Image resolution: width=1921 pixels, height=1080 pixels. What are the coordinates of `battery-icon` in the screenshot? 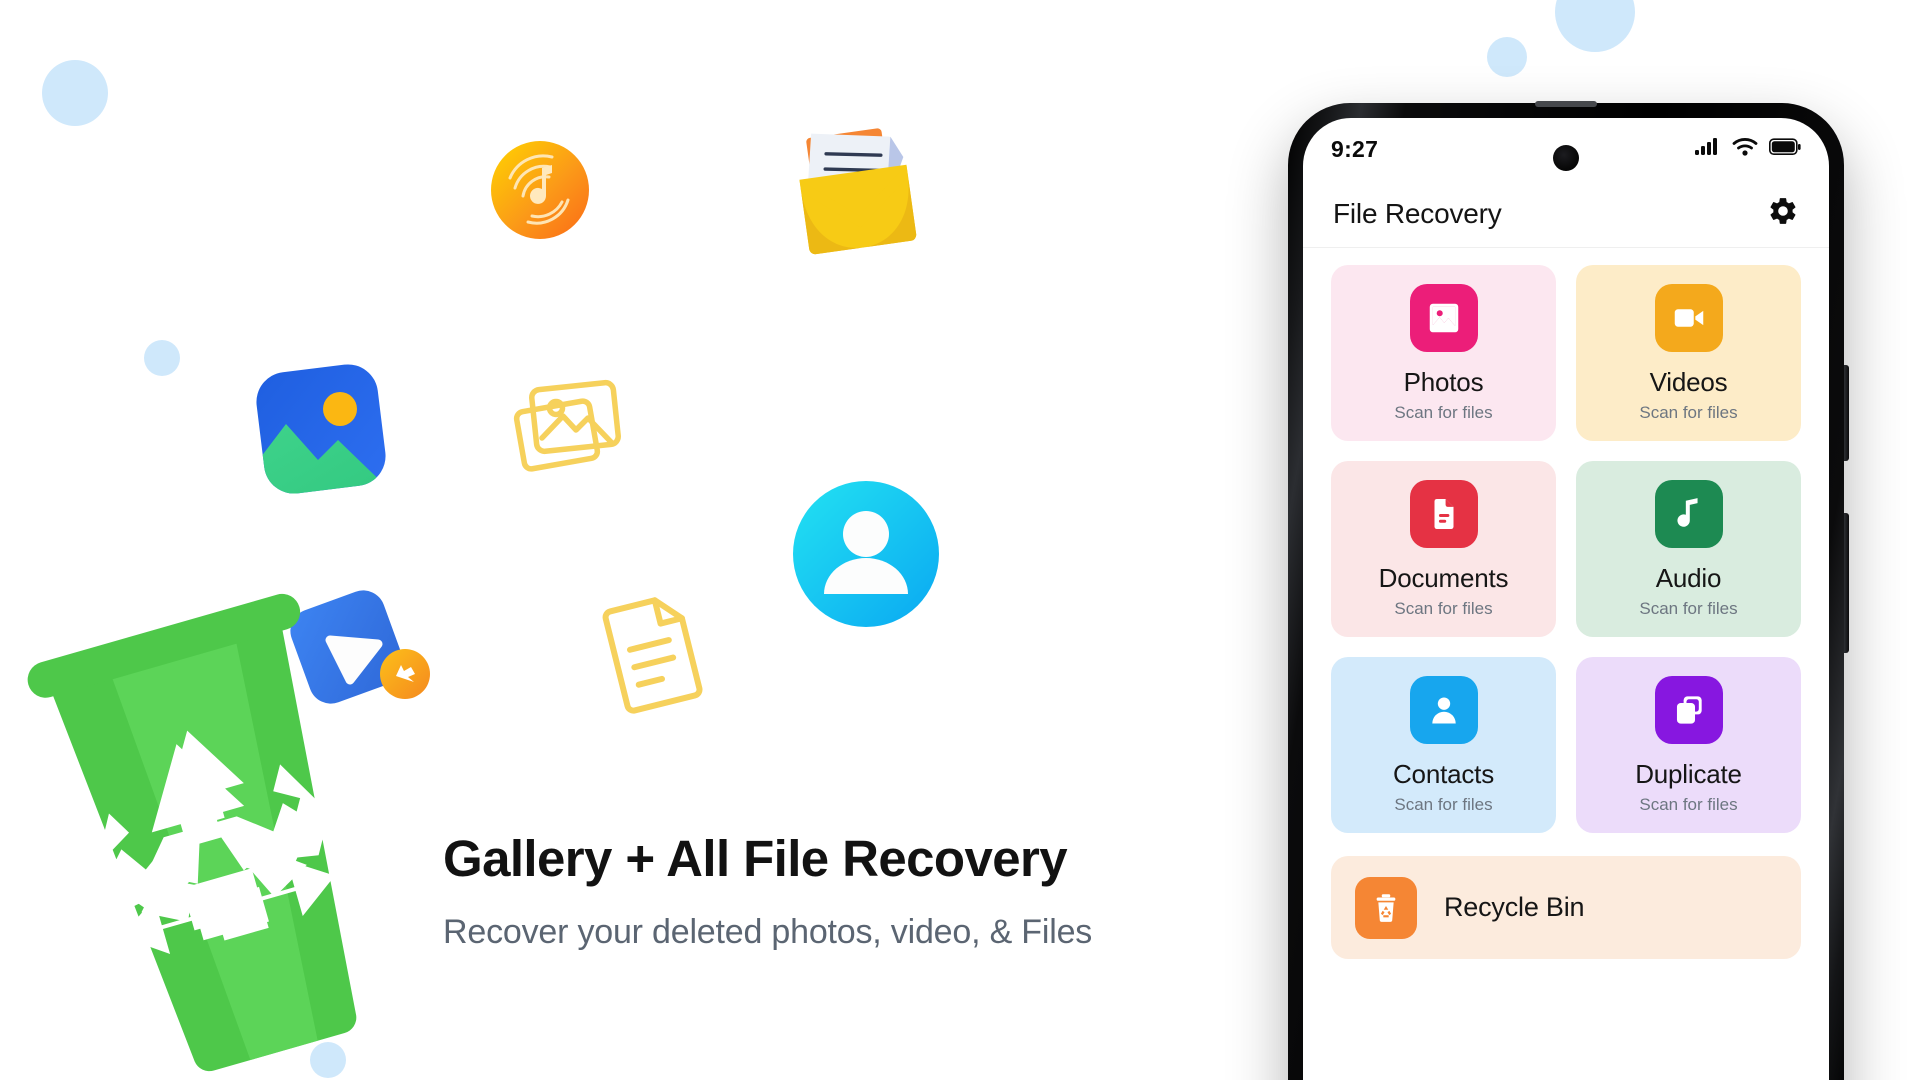 It's located at (1785, 149).